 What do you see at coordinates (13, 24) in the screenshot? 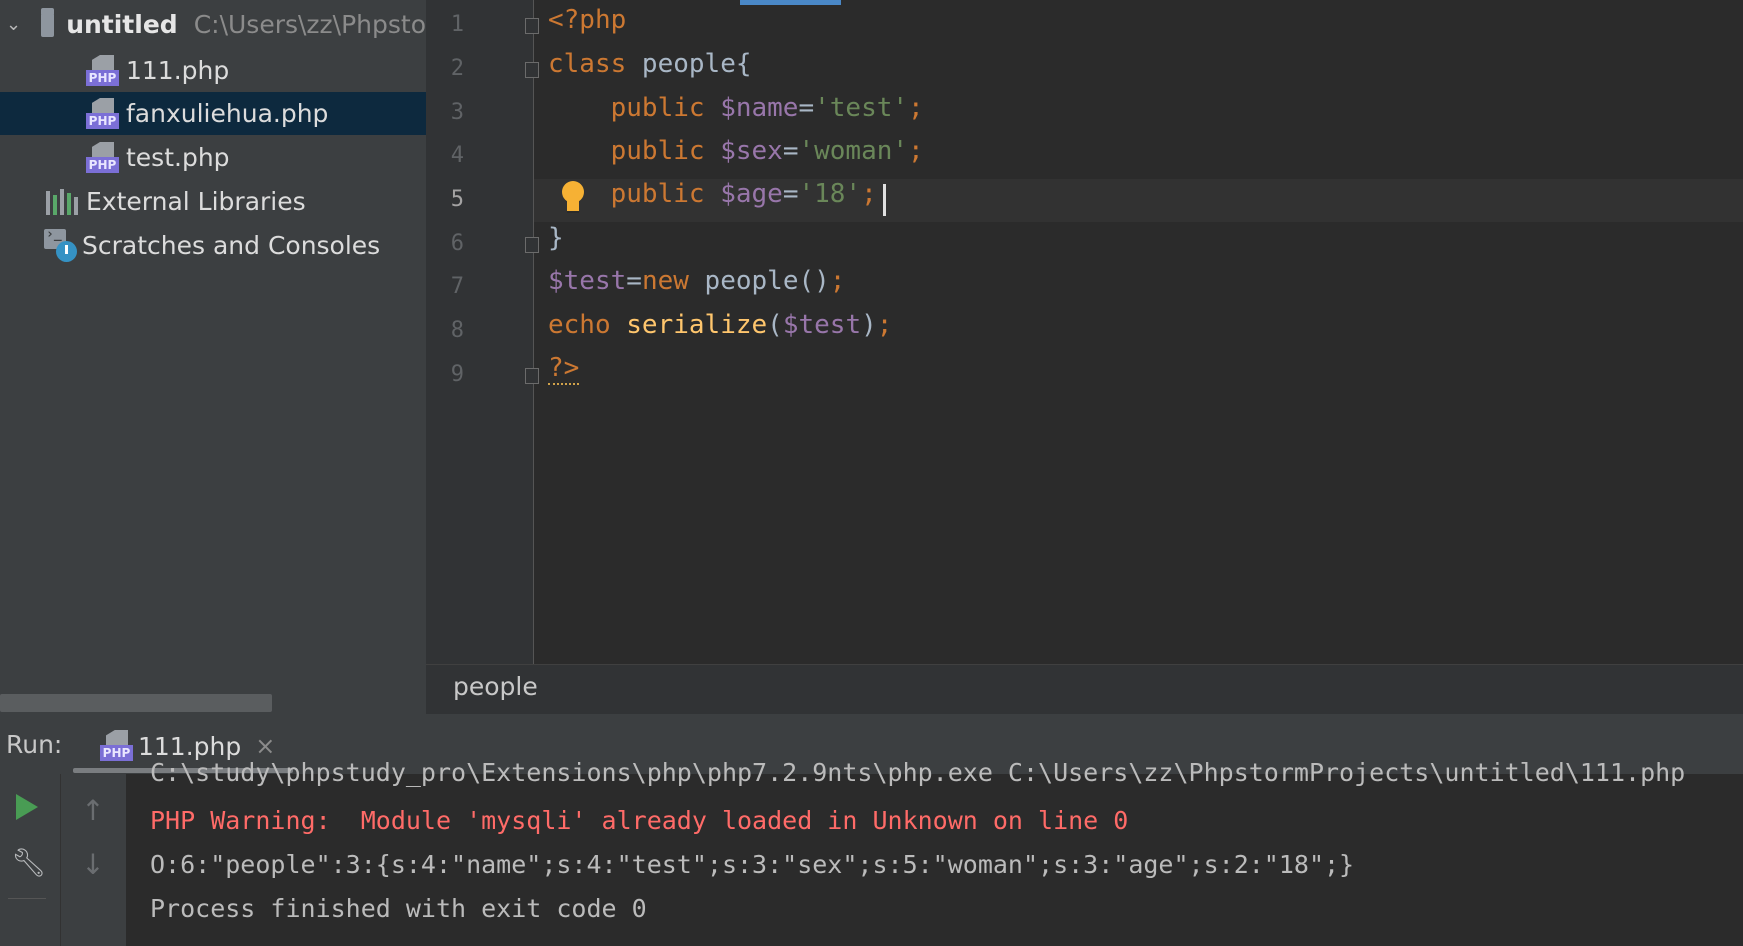
I see `chevron-down-icon: ⌄` at bounding box center [13, 24].